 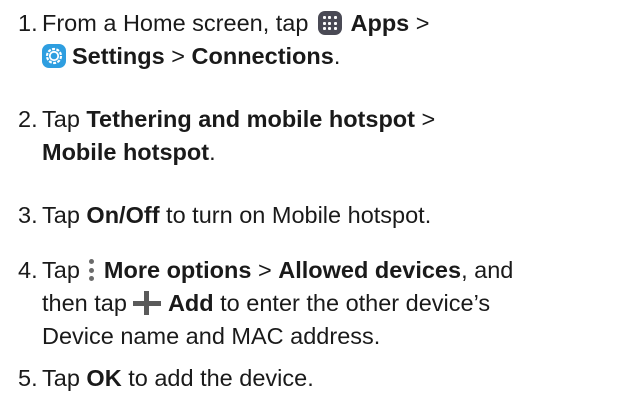 I want to click on step-number: 3., so click(x=28, y=215).